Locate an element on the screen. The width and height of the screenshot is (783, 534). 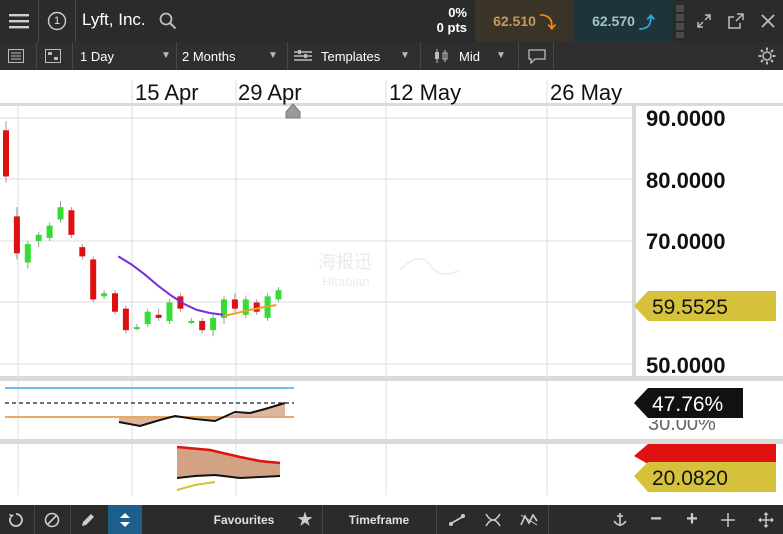
details-button is located at coordinates (16, 56).